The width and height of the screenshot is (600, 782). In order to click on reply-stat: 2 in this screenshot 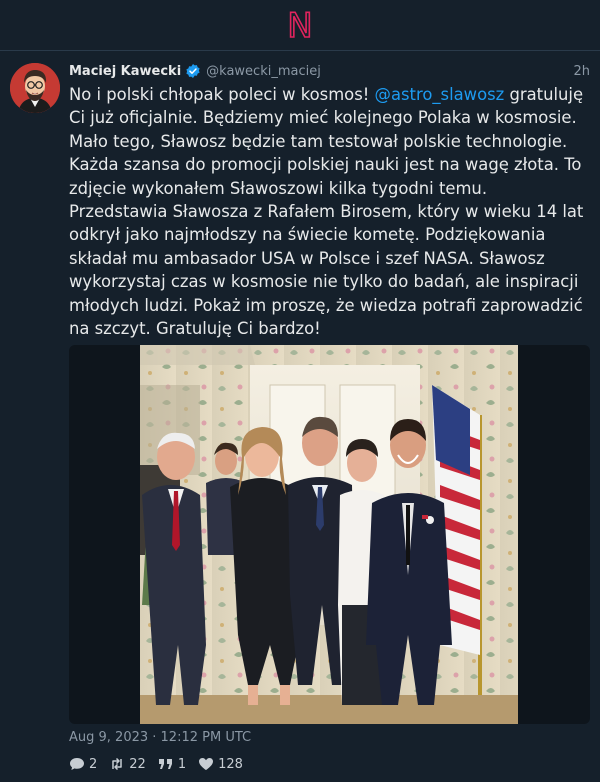, I will do `click(83, 764)`.